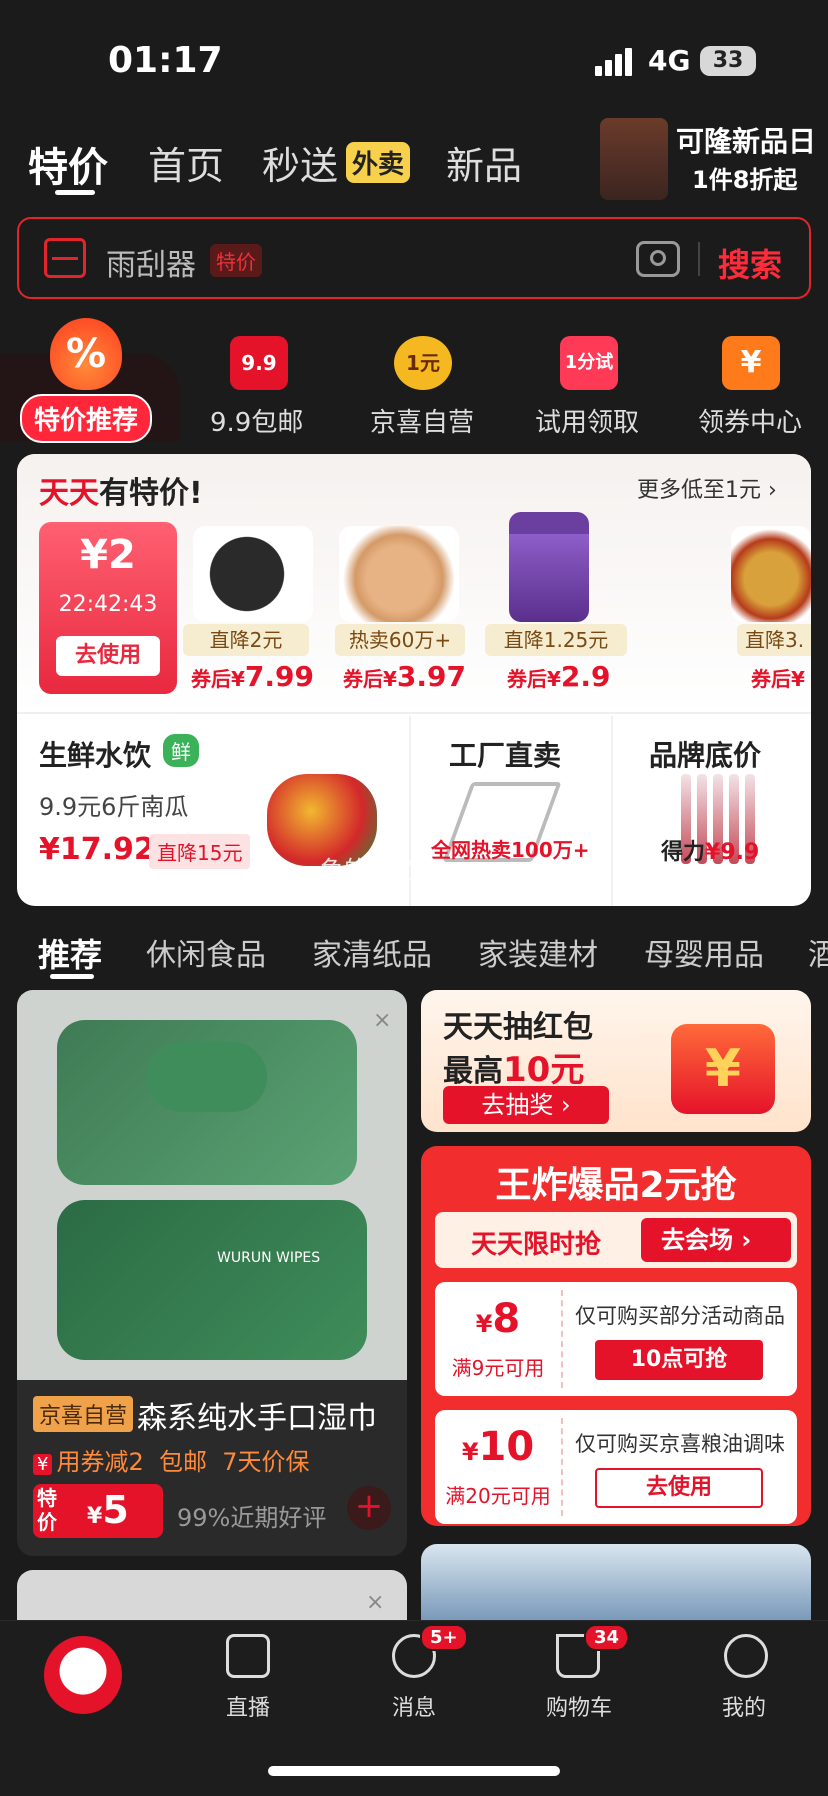  I want to click on search-button: 搜索, so click(750, 263).